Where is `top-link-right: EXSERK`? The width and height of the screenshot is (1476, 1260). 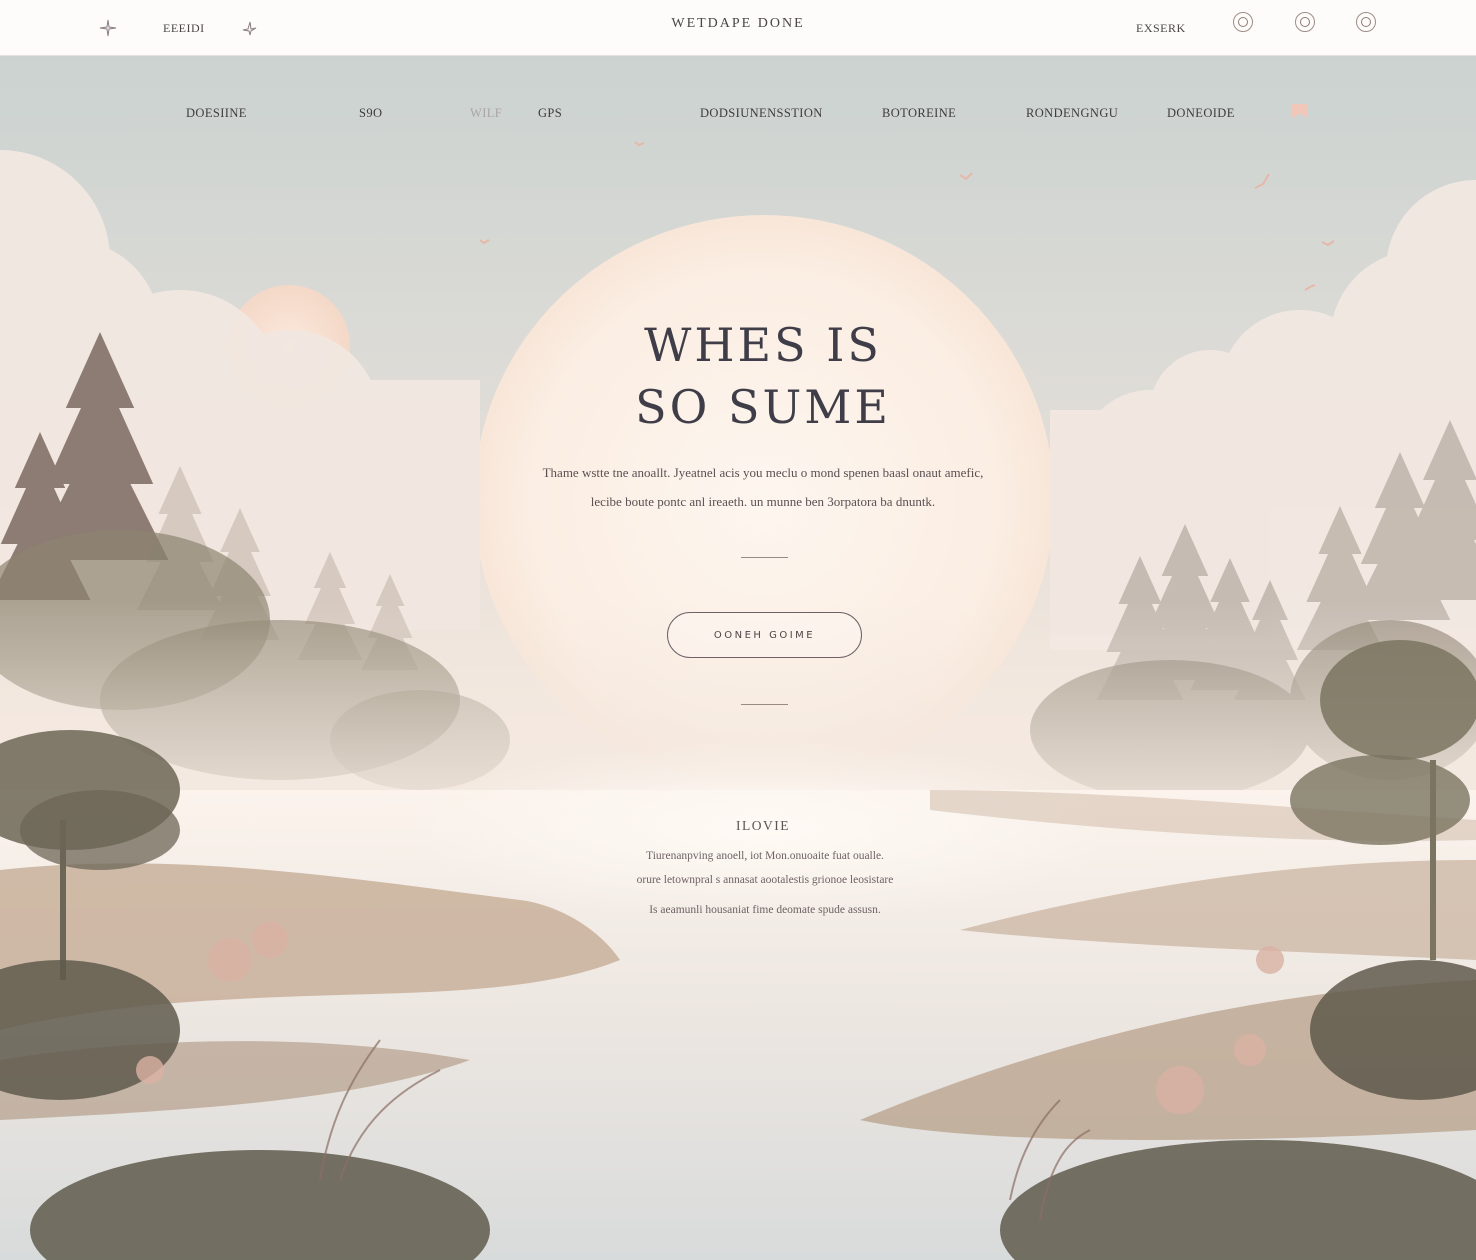
top-link-right: EXSERK is located at coordinates (1161, 28).